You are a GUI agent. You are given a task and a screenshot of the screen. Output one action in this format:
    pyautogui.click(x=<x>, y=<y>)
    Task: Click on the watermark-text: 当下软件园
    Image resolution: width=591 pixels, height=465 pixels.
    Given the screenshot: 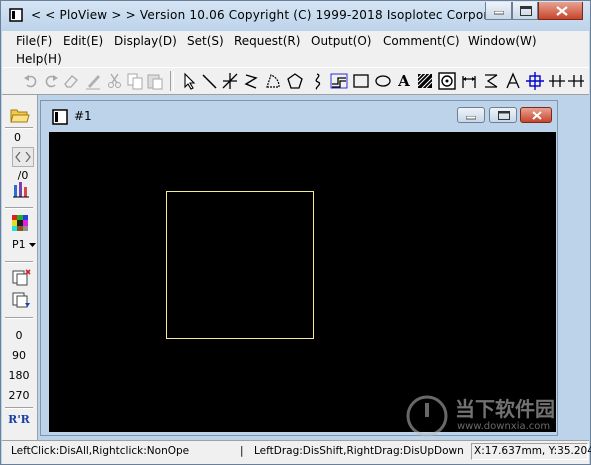 What is the action you would take?
    pyautogui.click(x=505, y=409)
    